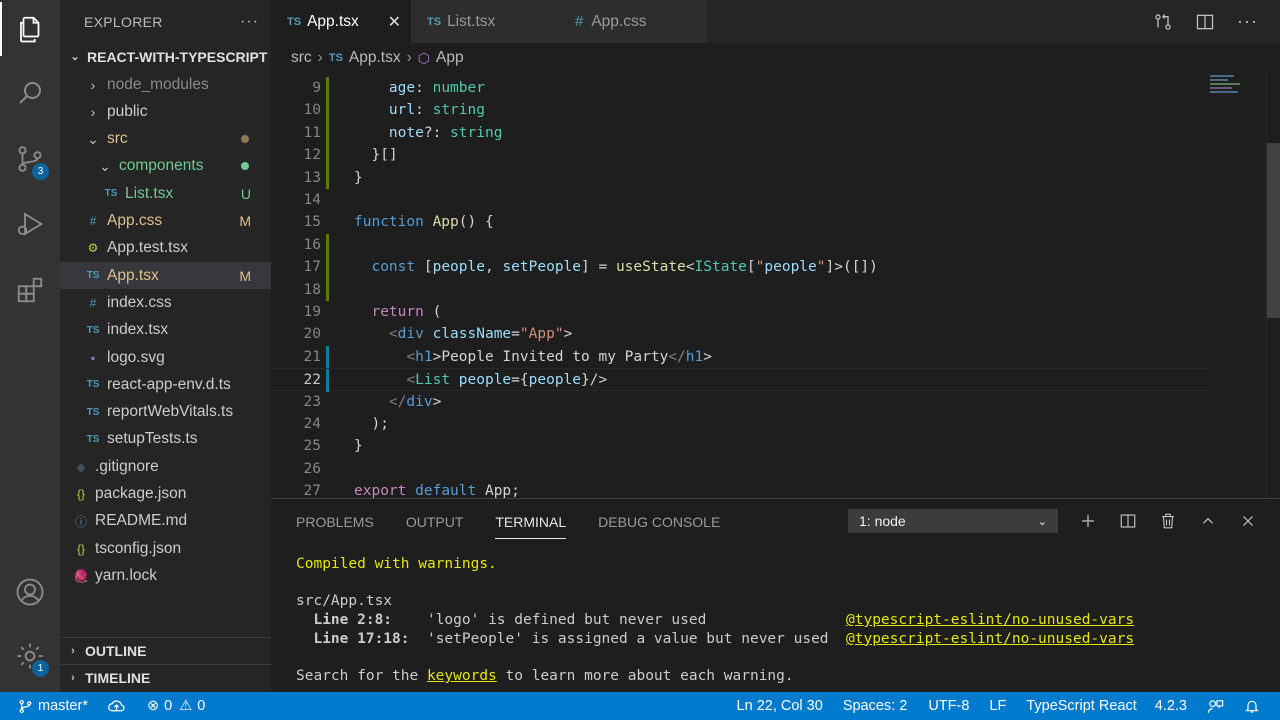  What do you see at coordinates (165, 193) in the screenshot?
I see `tree-item: TS List.tsx U` at bounding box center [165, 193].